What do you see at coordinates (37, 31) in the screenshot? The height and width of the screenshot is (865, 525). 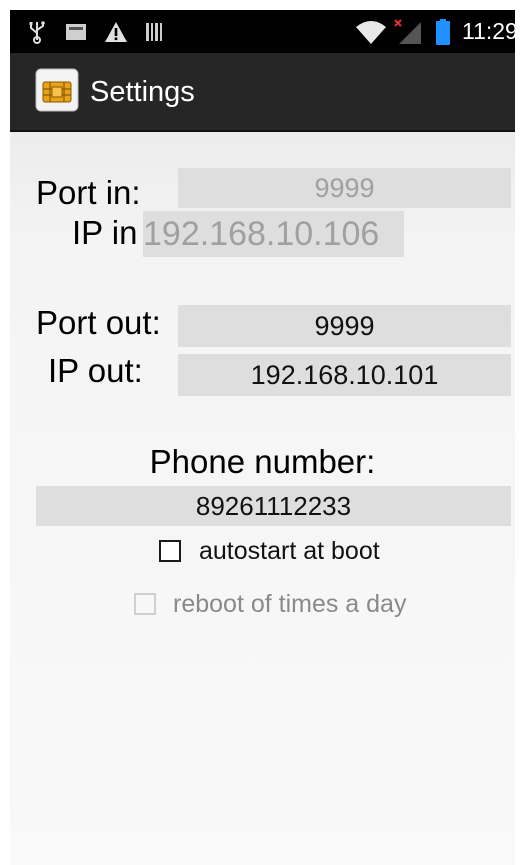 I see `usb-icon` at bounding box center [37, 31].